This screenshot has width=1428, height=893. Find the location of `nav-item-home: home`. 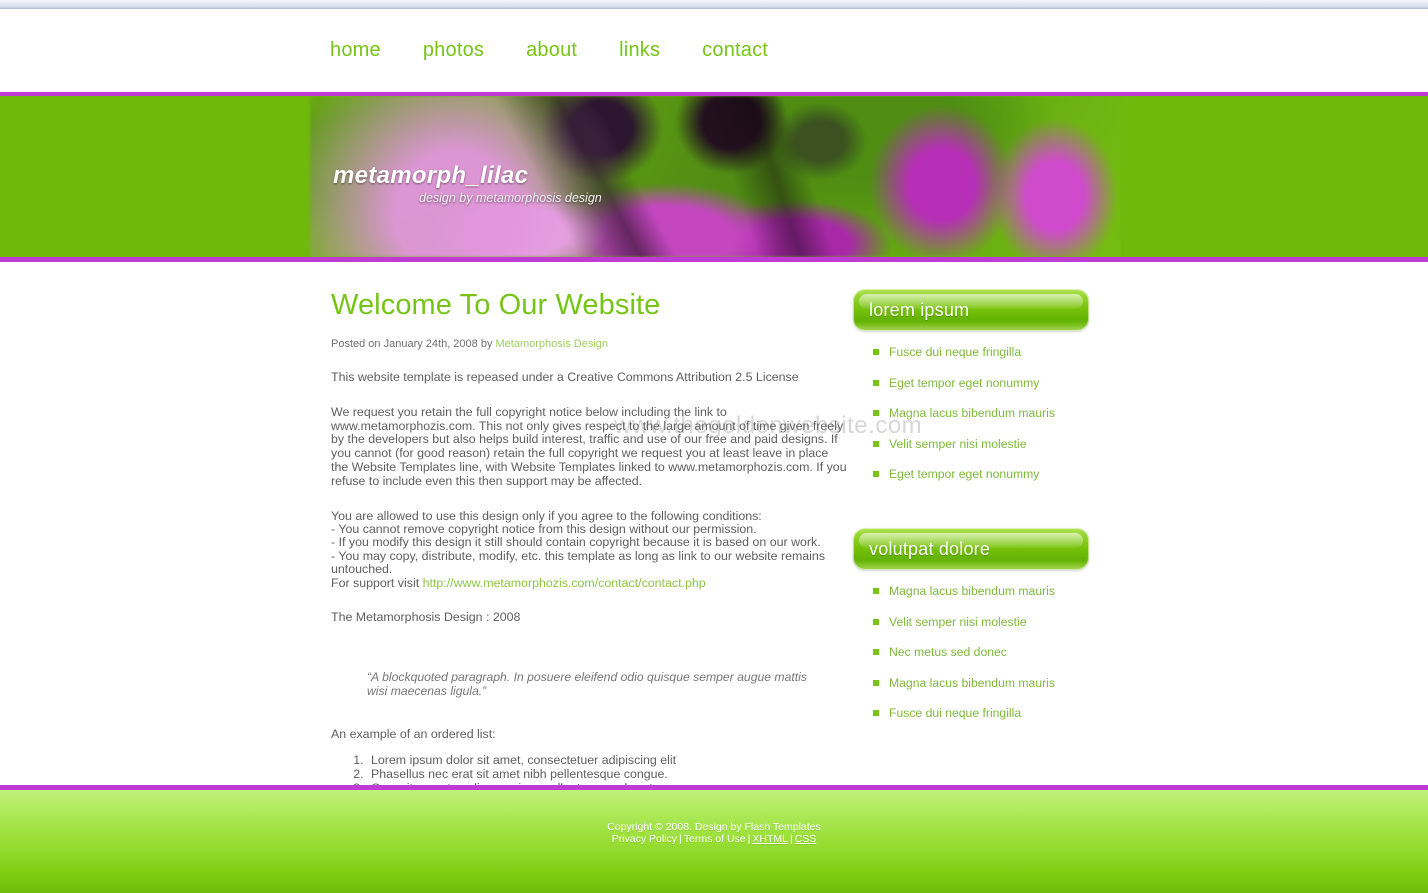

nav-item-home: home is located at coordinates (355, 50).